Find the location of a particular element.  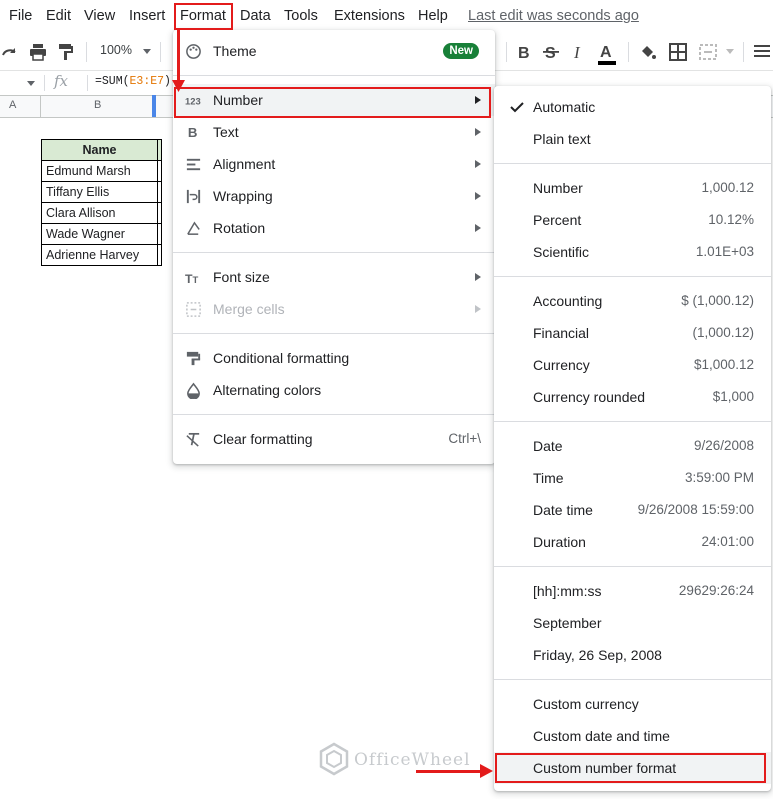

zoom-select: 100% is located at coordinates (116, 50).